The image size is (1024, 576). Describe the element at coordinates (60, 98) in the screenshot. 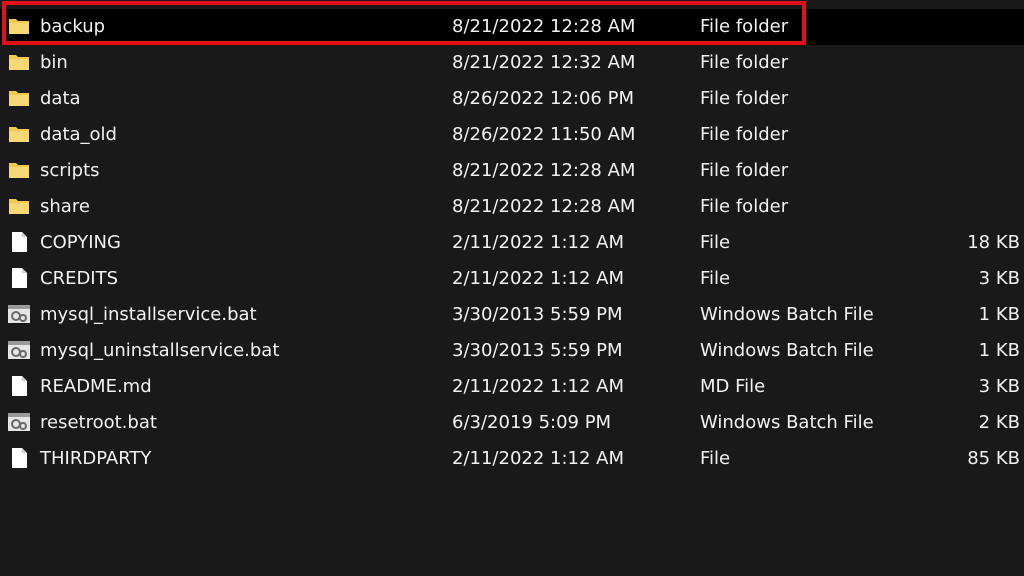

I see `file-name: data` at that location.